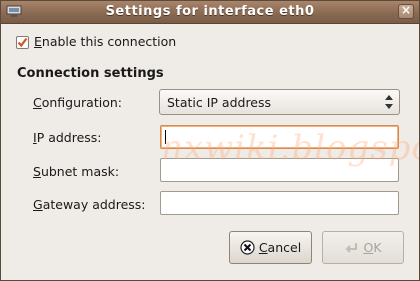 This screenshot has height=281, width=420. I want to click on up-down-arrows-icon, so click(389, 102).